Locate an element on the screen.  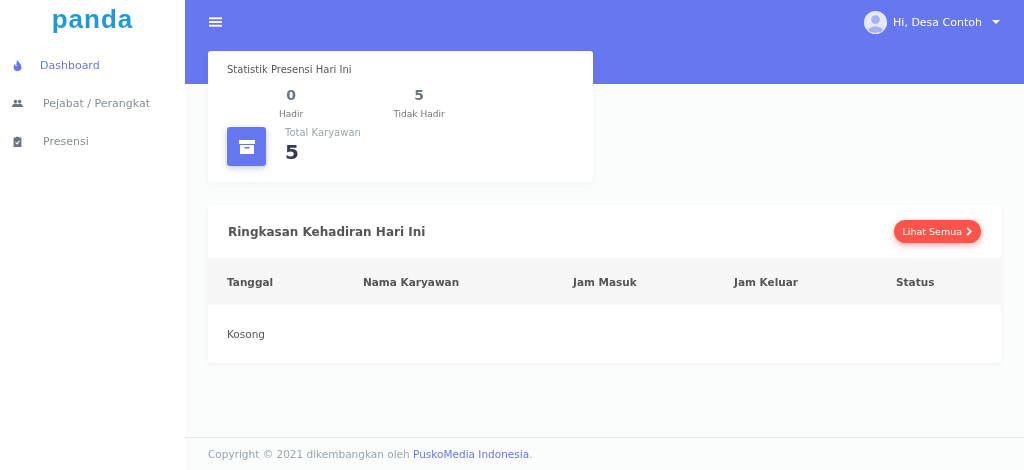
avatar-icon is located at coordinates (876, 22).